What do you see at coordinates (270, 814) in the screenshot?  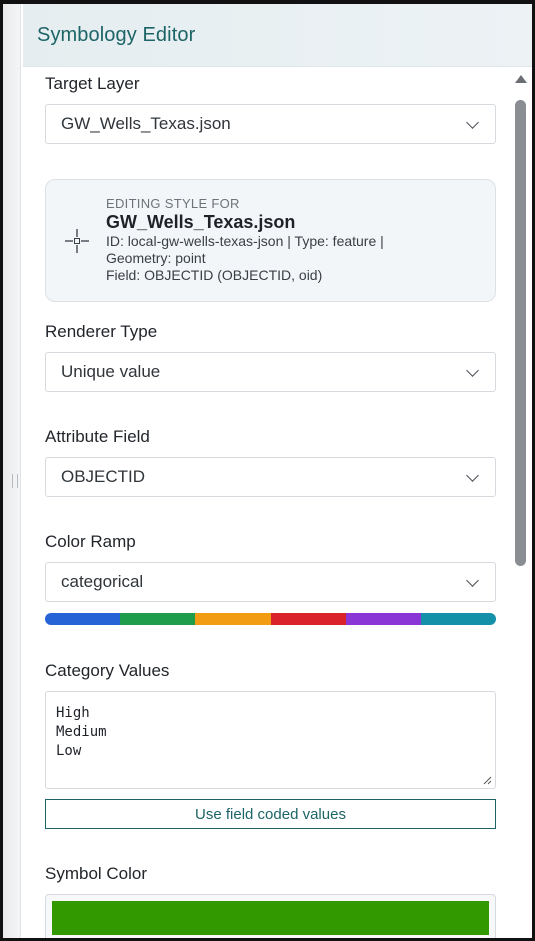 I see `use-field-coded-values-button: Use field coded values` at bounding box center [270, 814].